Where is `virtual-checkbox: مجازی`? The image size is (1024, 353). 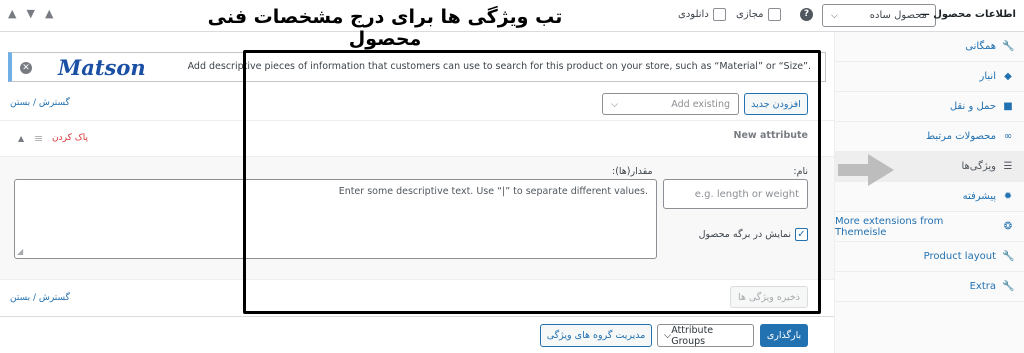
virtual-checkbox: مجازی is located at coordinates (758, 14).